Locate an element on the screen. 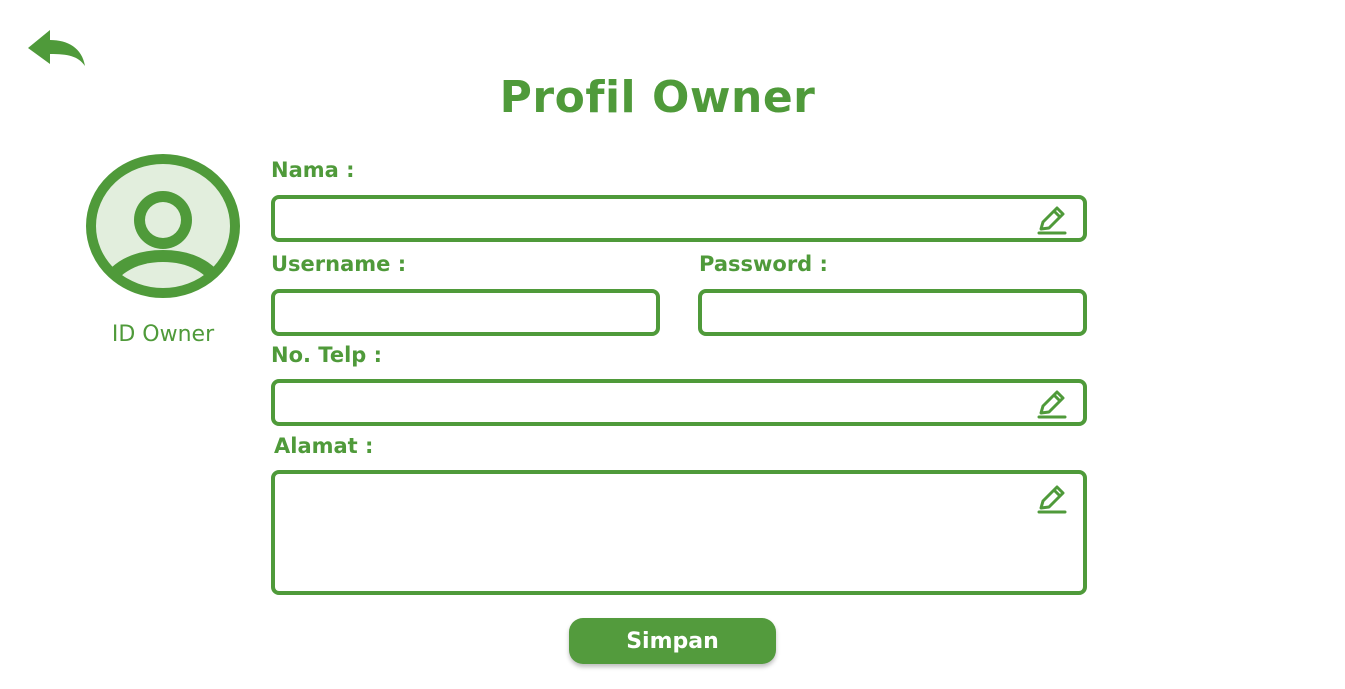 This screenshot has width=1345, height=689. username-input is located at coordinates (465, 312).